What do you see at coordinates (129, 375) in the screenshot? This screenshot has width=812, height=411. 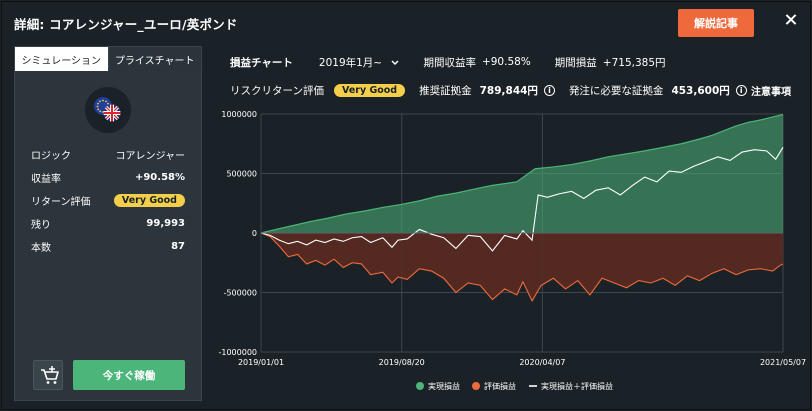 I see `start-now-button: 今すぐ稼働` at bounding box center [129, 375].